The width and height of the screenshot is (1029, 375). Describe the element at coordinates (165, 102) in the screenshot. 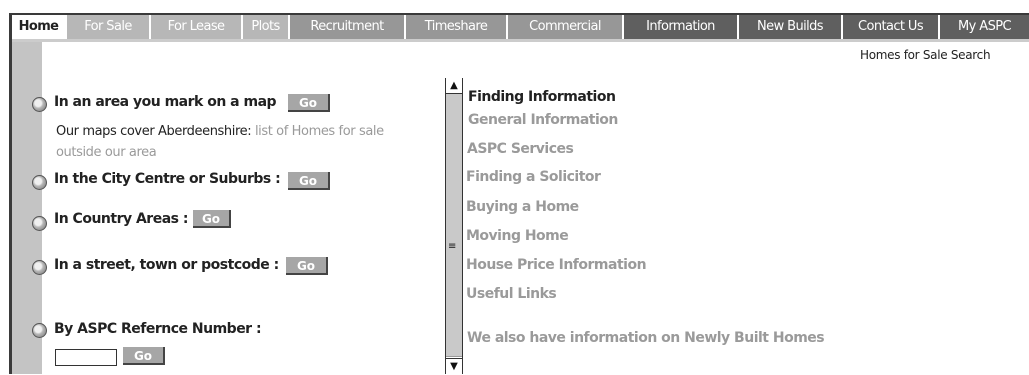

I see `option-map-label: In an area you mark on a map` at that location.